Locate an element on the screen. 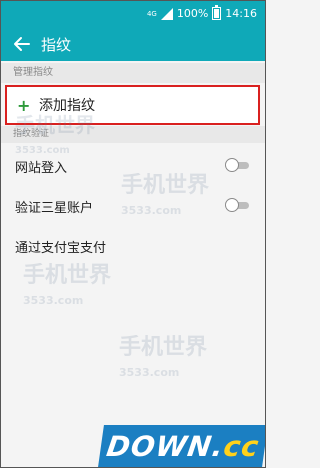  row-label: 网站登入 is located at coordinates (41, 168).